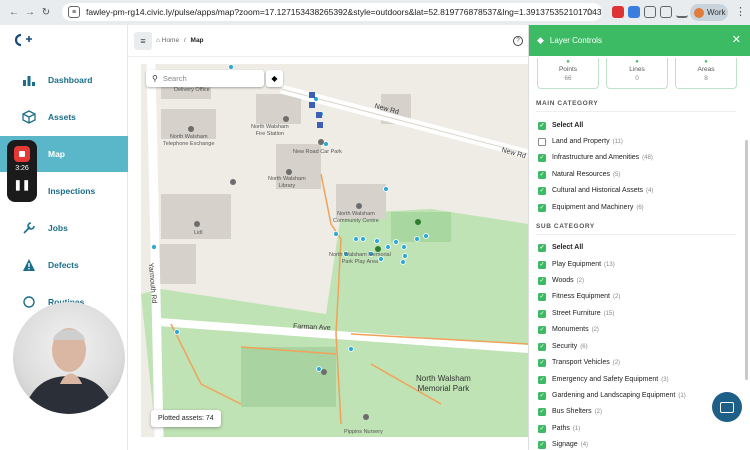 The height and width of the screenshot is (450, 750). I want to click on profile-label: Work, so click(716, 12).